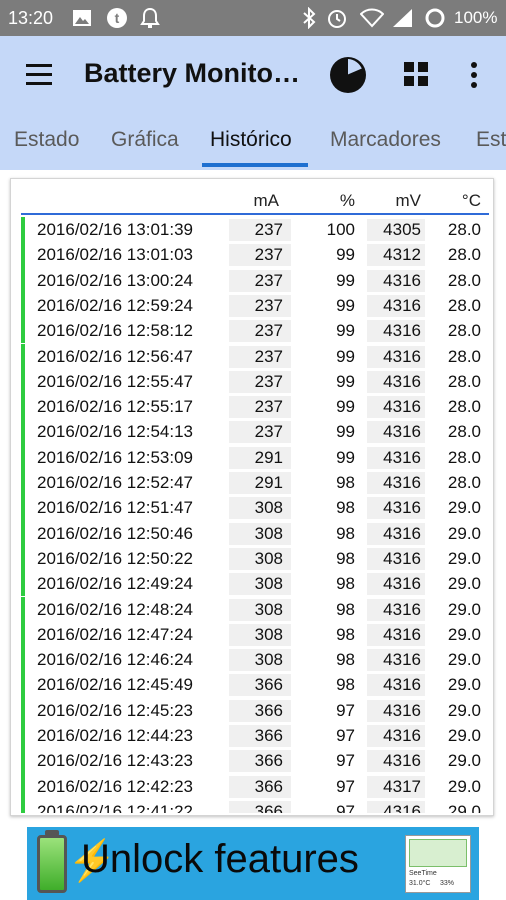  I want to click on header-mv: mV, so click(408, 200).